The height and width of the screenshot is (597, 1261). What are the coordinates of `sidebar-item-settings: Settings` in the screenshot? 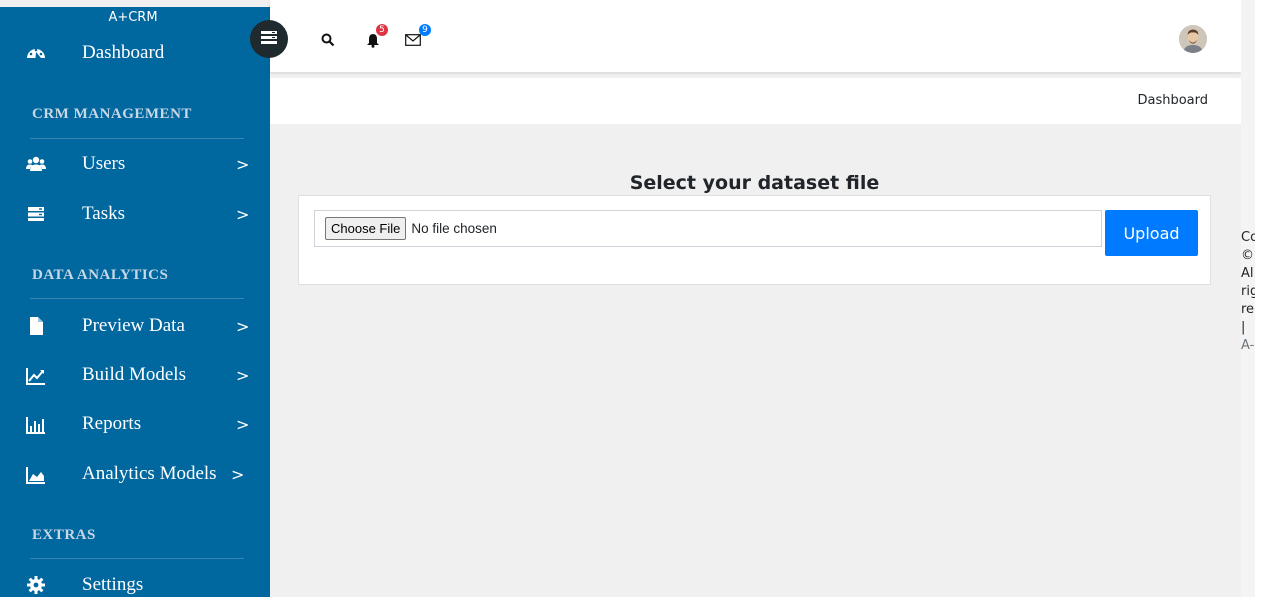 It's located at (135, 581).